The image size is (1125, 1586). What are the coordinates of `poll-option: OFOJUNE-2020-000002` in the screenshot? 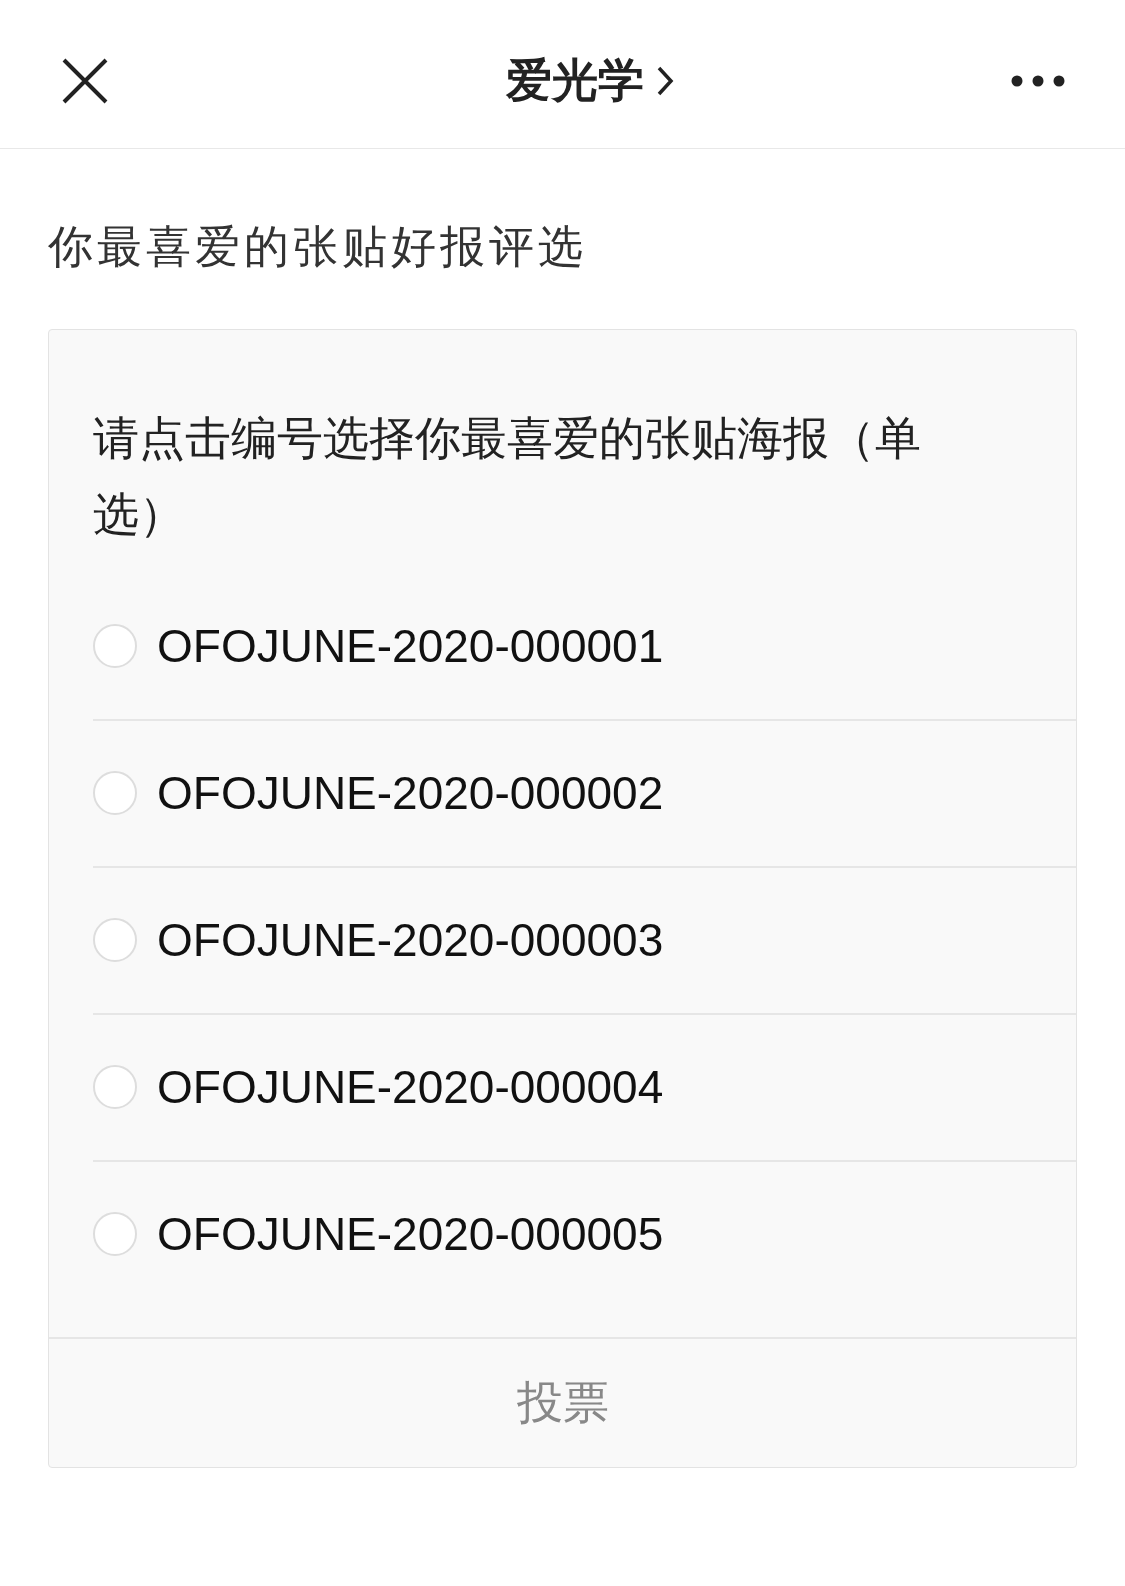 It's located at (562, 792).